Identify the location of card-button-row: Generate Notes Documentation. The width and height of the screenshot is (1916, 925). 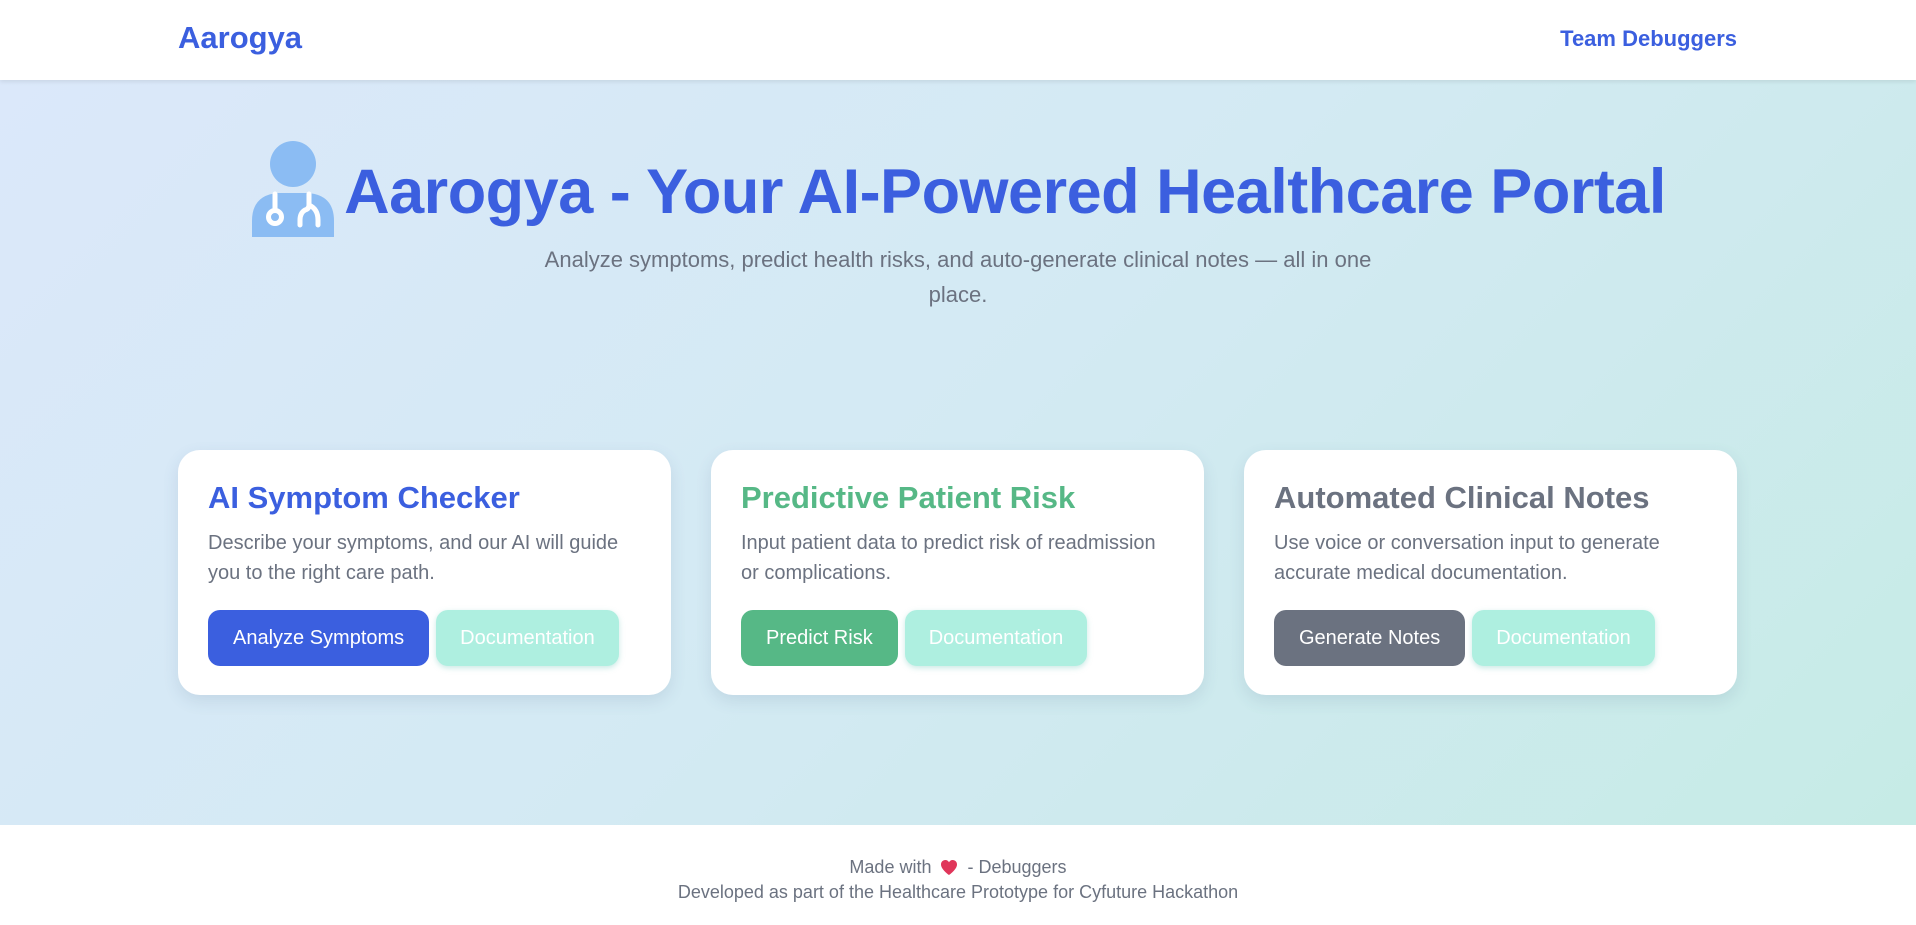
(1490, 638).